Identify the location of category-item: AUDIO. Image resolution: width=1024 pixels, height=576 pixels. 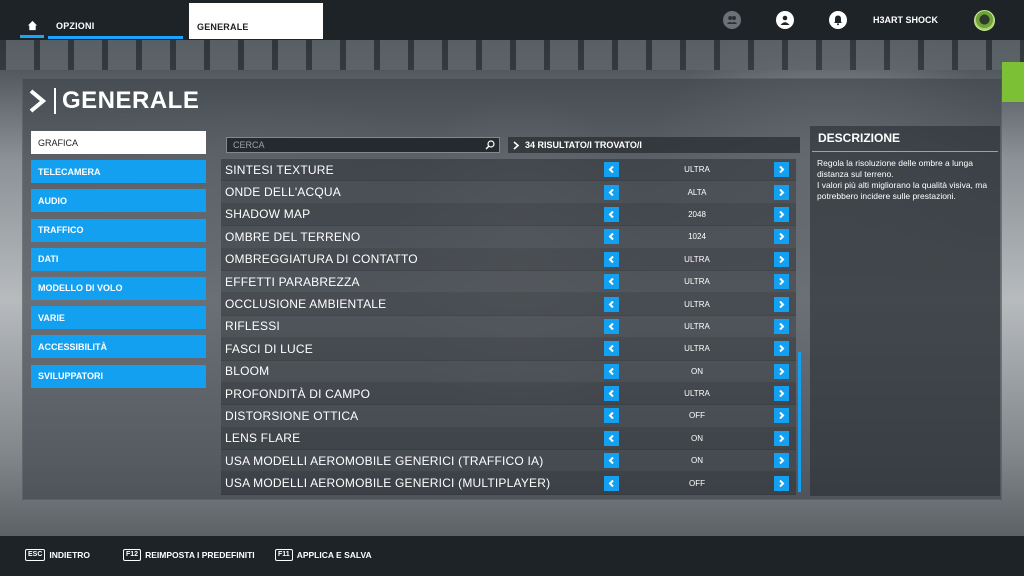
(118, 201).